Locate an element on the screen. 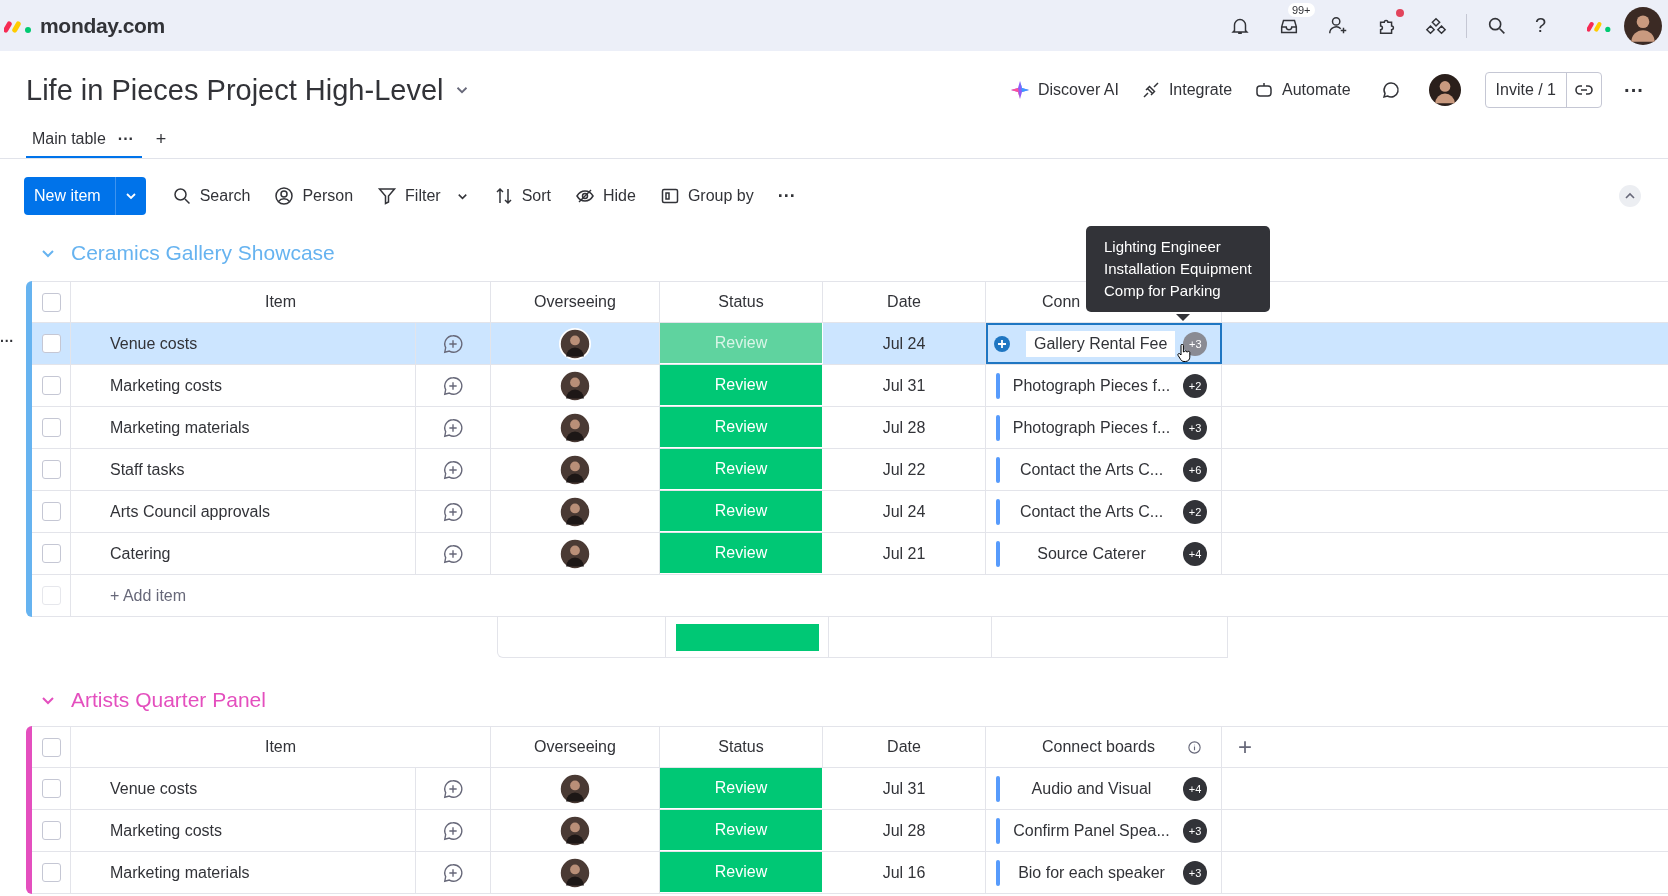 The height and width of the screenshot is (896, 1668). item-name: Staff tasks is located at coordinates (147, 469).